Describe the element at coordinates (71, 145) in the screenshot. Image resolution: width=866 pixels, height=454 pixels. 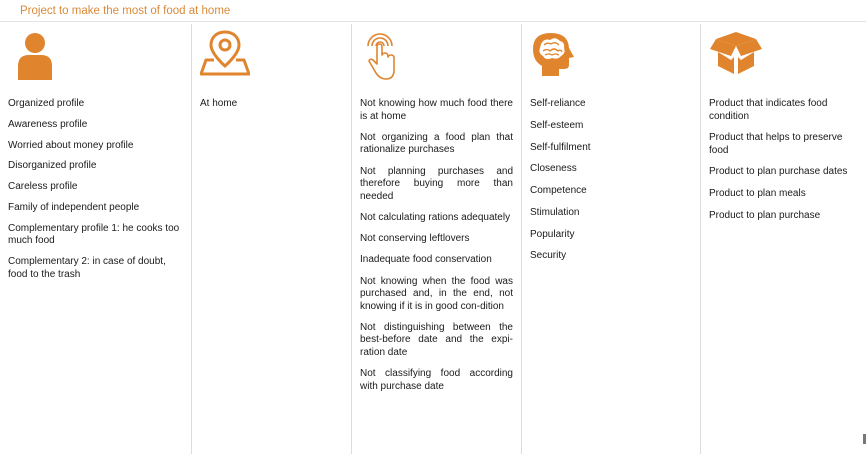
I see `list-item: Worried about money profile` at that location.